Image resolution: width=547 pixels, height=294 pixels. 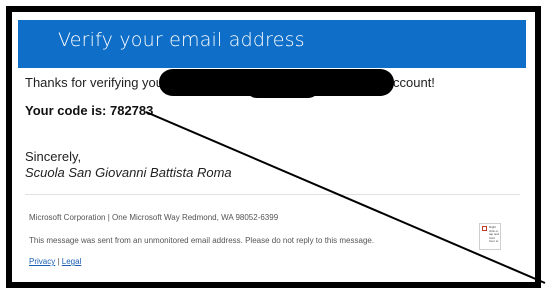 I want to click on broken-image-icon: Right click or tap and hold here to, so click(x=490, y=236).